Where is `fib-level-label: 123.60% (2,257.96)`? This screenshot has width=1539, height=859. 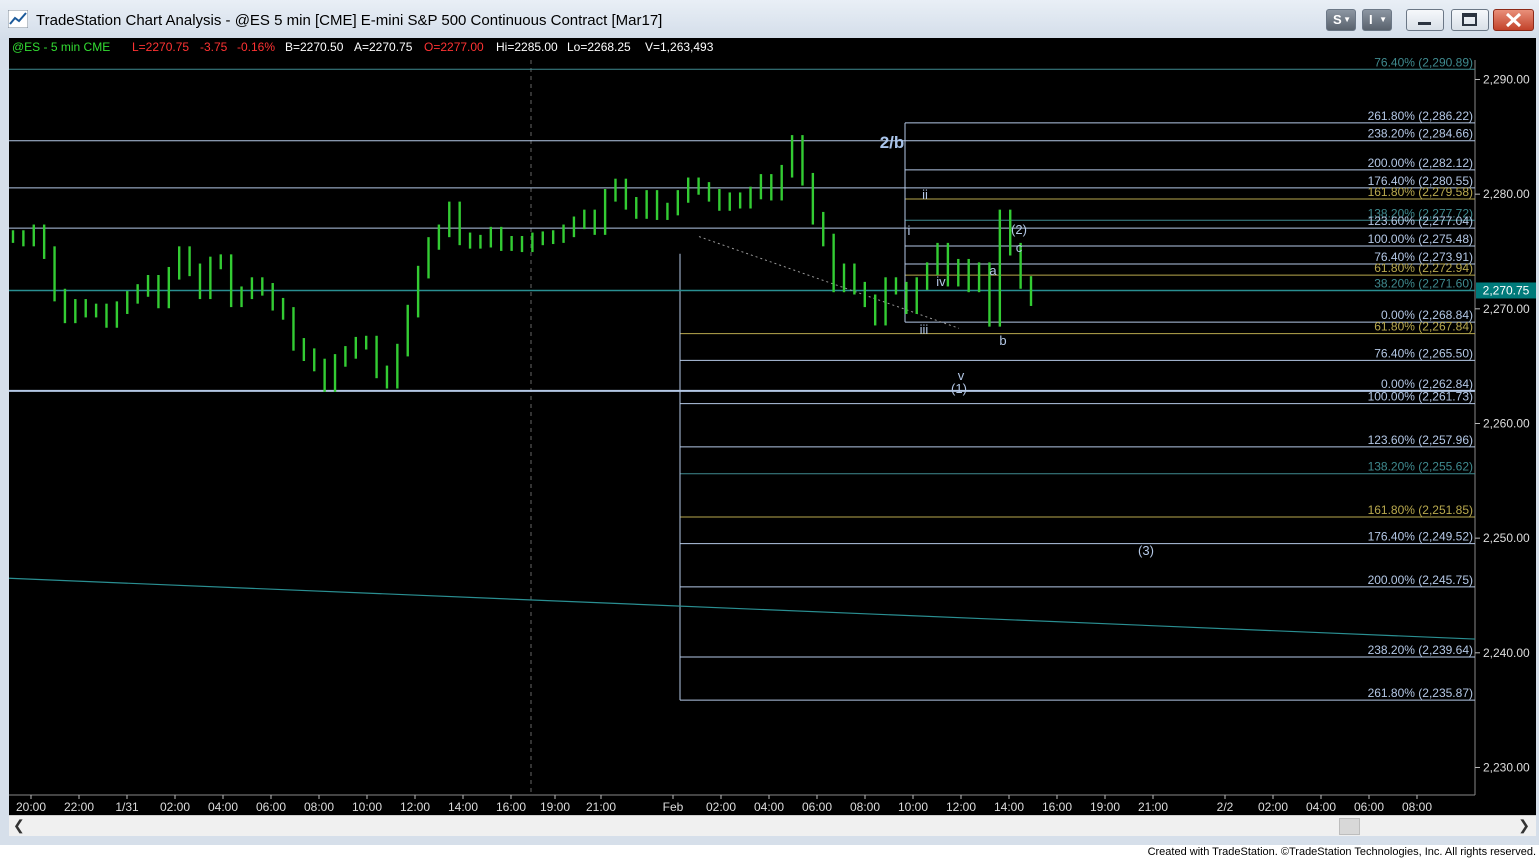 fib-level-label: 123.60% (2,257.96) is located at coordinates (1420, 440).